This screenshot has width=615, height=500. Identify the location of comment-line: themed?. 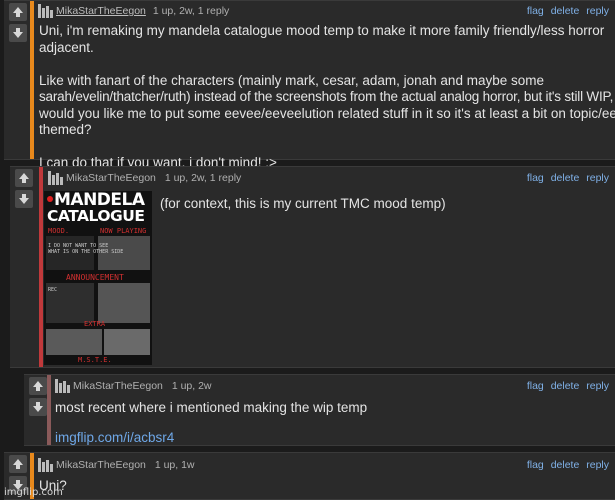
(65, 129).